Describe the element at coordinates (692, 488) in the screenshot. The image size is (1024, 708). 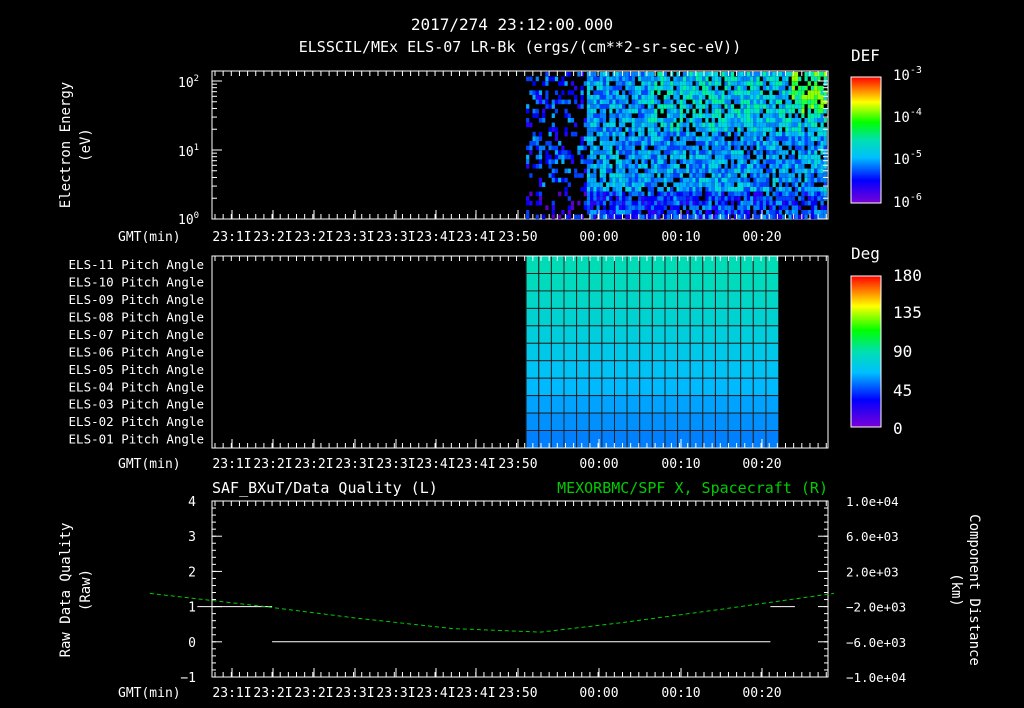
I see `quality-title-right: MEXORBMC/SPF X, Spacecraft (R)` at that location.